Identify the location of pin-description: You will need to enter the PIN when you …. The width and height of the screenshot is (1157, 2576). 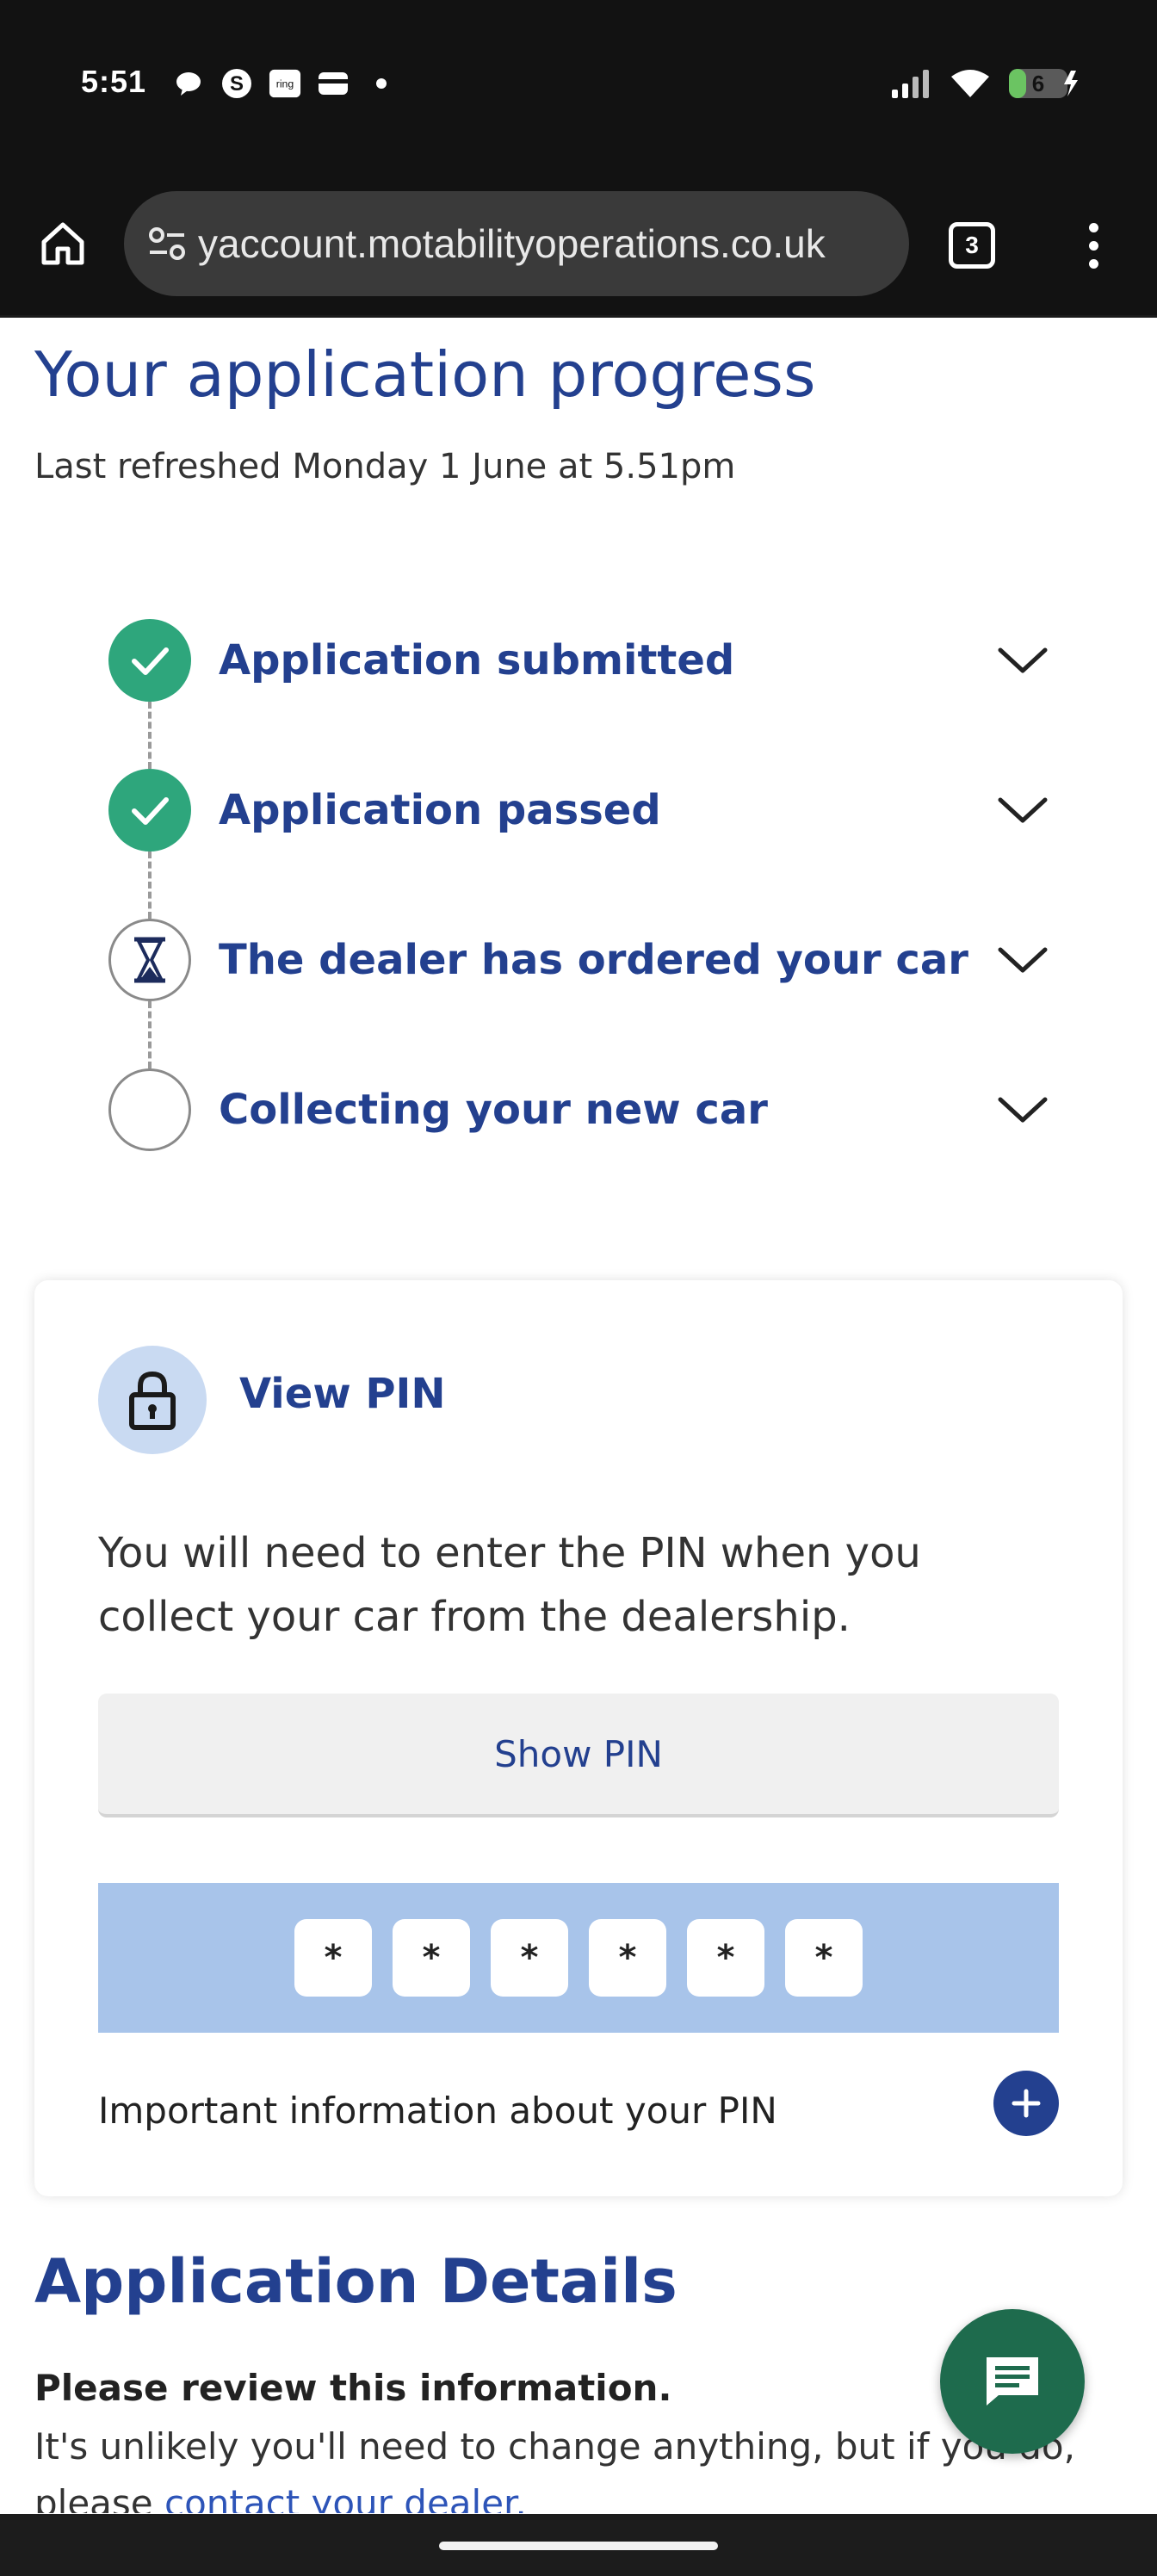
(509, 1585).